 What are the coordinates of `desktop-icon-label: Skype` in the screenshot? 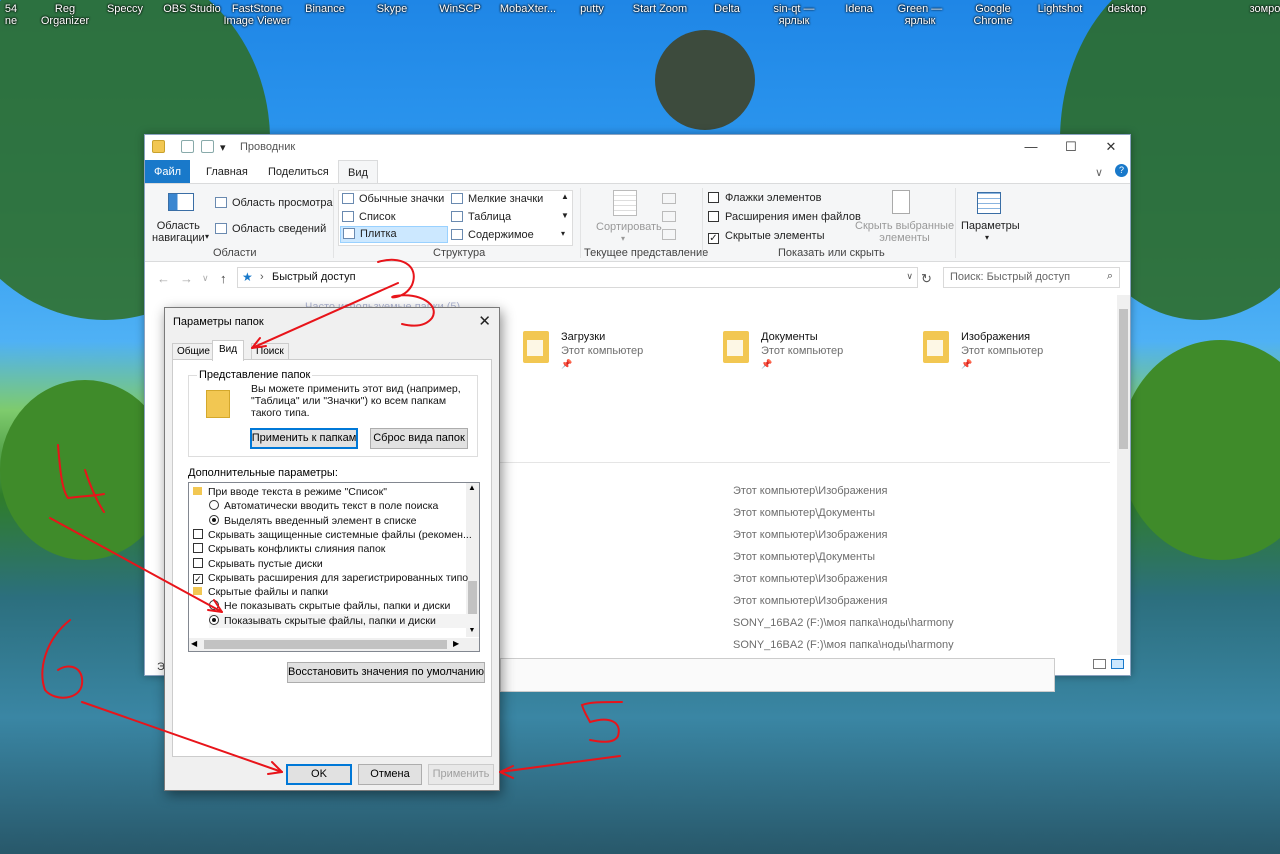 It's located at (392, 9).